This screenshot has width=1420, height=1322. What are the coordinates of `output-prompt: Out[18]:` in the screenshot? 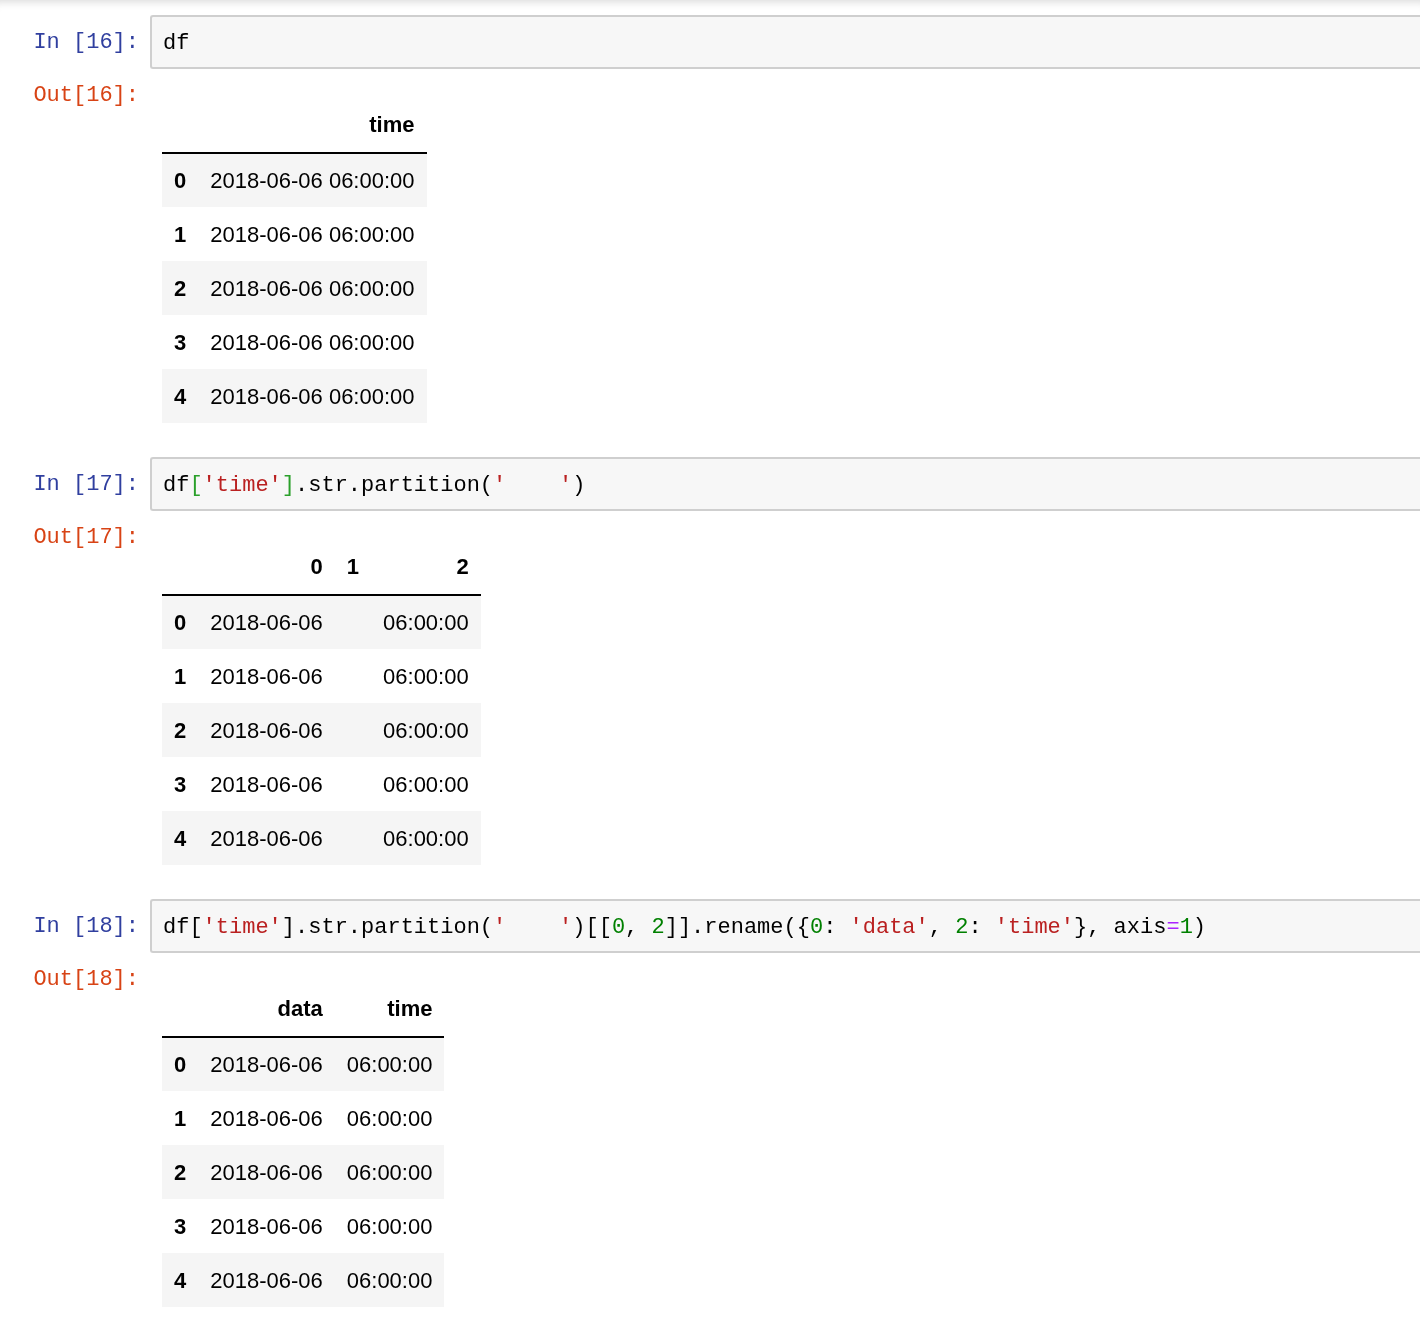 It's located at (86, 980).